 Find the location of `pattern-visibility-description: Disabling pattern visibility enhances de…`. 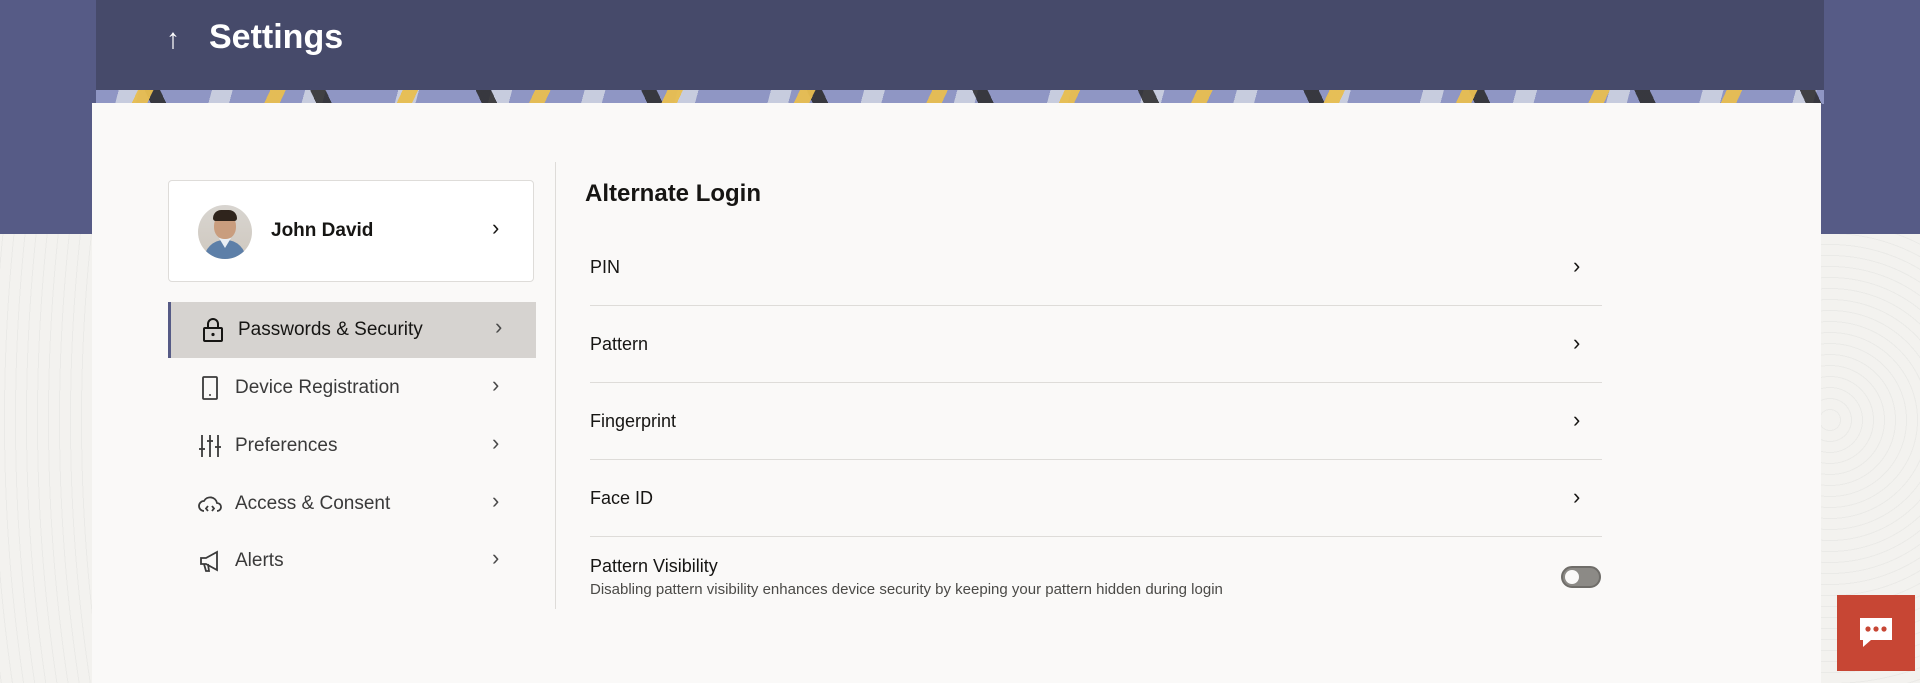

pattern-visibility-description: Disabling pattern visibility enhances de… is located at coordinates (906, 589).